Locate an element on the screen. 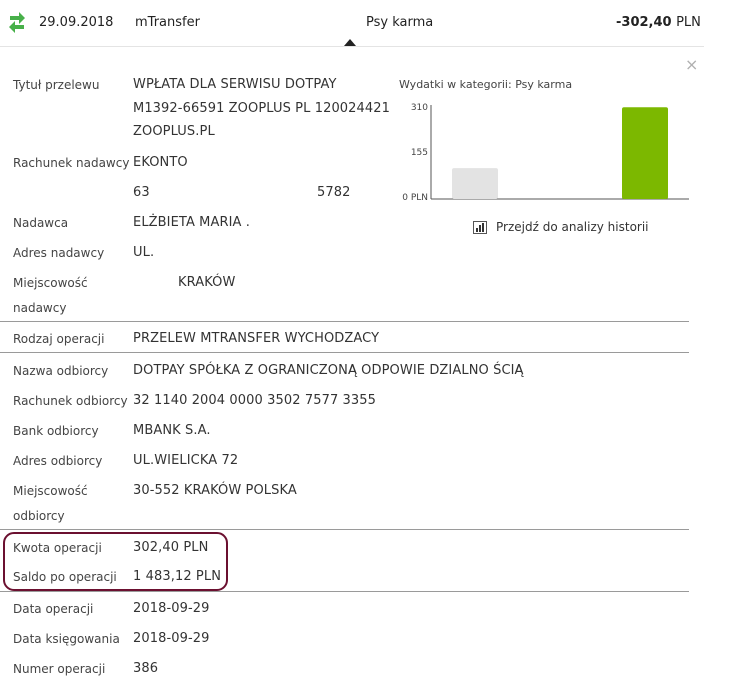 The image size is (736, 685). category-spending-chart: 310 155 0 PLN is located at coordinates (545, 153).